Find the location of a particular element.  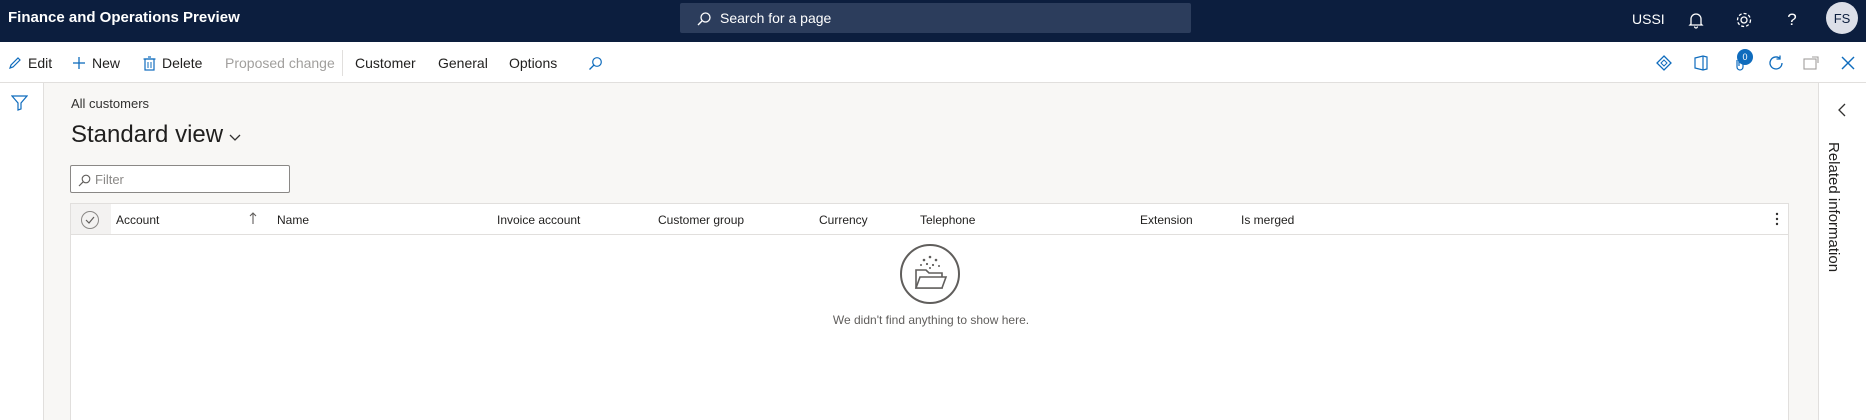

related-information-label: Related information is located at coordinates (1833, 207).